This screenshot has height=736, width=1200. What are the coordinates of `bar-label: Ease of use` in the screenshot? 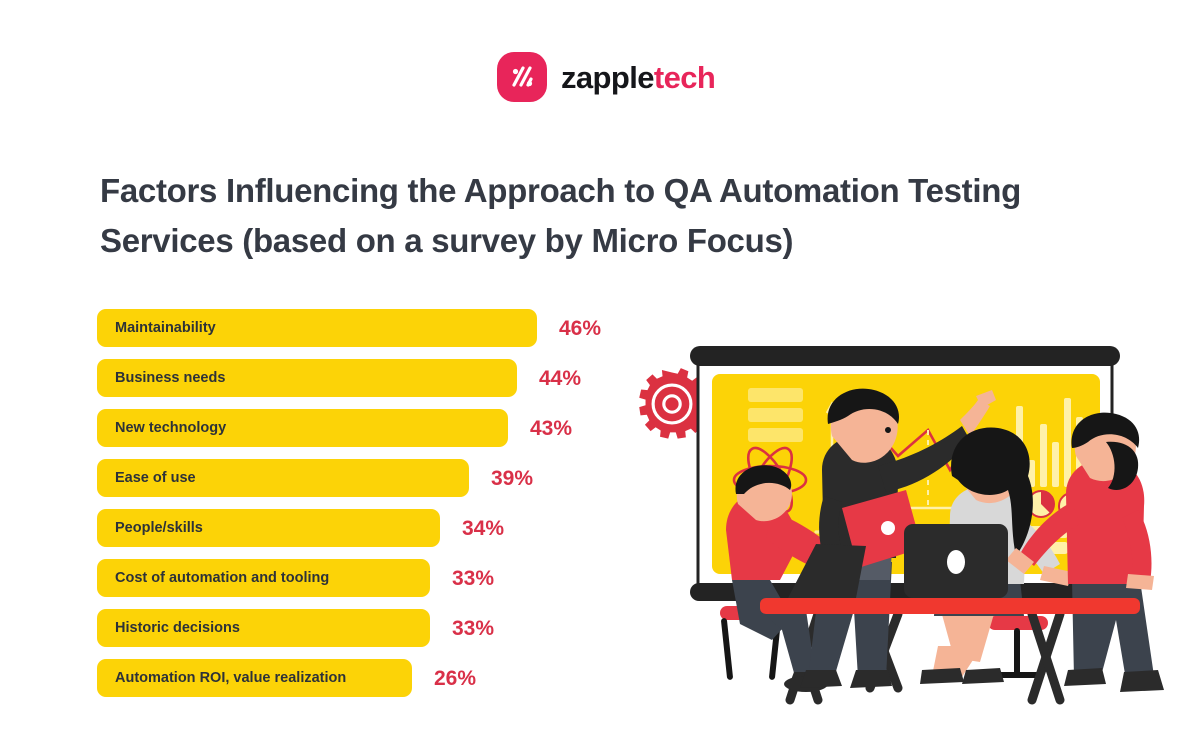 It's located at (155, 477).